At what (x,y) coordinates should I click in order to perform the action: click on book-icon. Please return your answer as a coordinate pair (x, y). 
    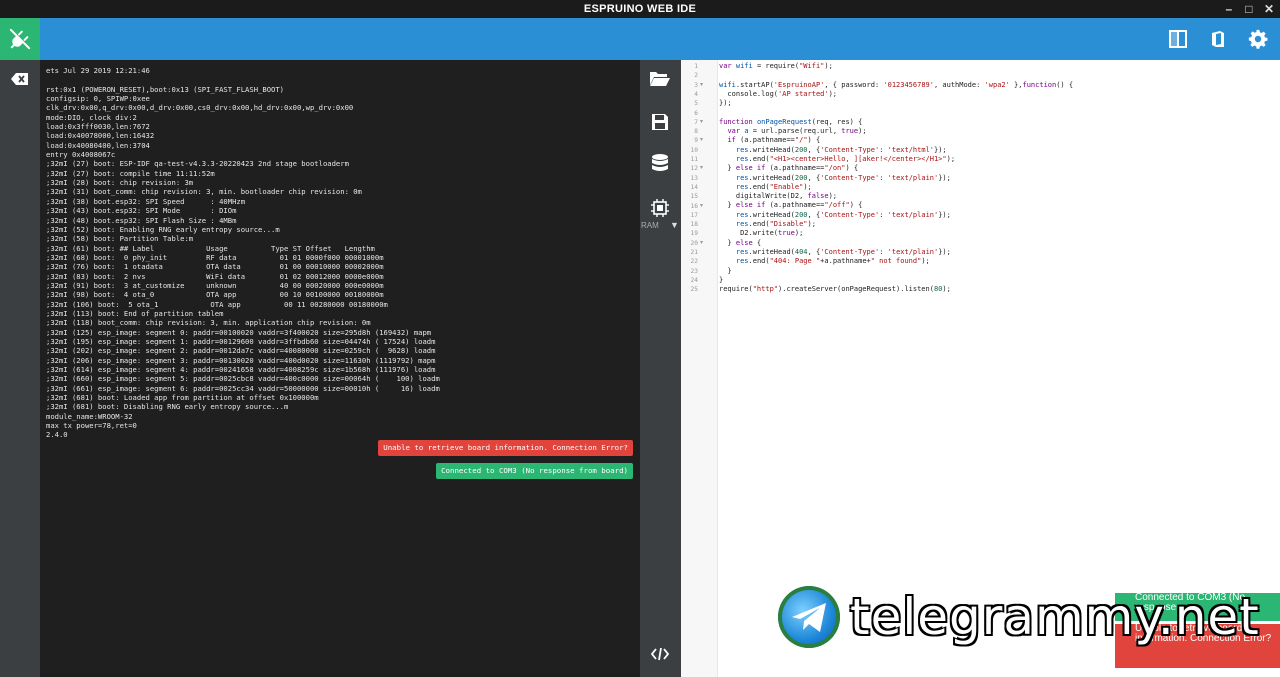
    Looking at the image, I should click on (1218, 39).